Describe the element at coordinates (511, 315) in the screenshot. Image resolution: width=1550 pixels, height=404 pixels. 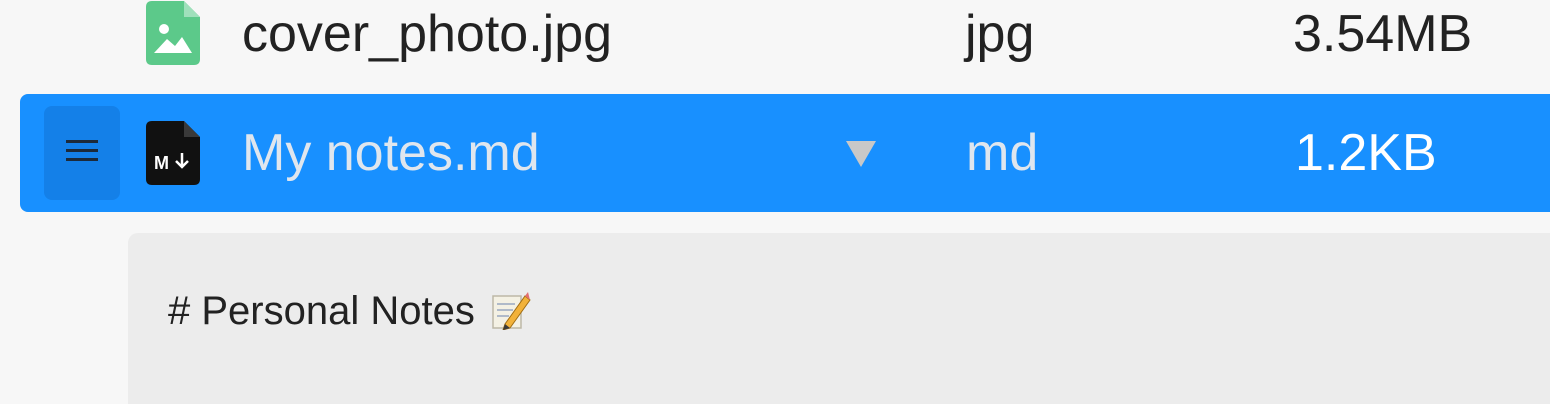
I see `pencil-memo-icon` at that location.